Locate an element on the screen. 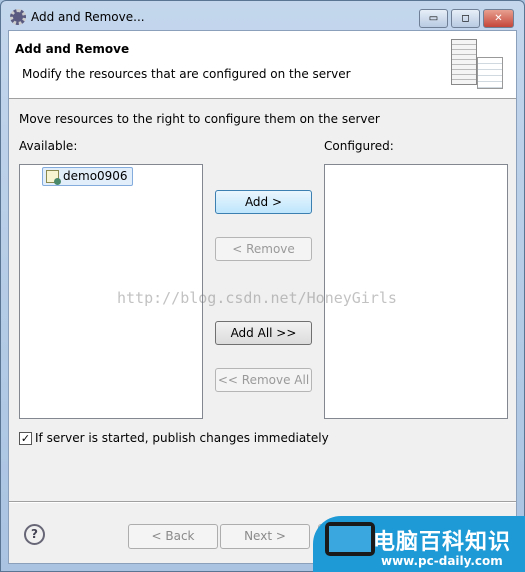 The width and height of the screenshot is (525, 572). watermark-text: http://blog.csdn.net/HoneyGirls is located at coordinates (257, 298).